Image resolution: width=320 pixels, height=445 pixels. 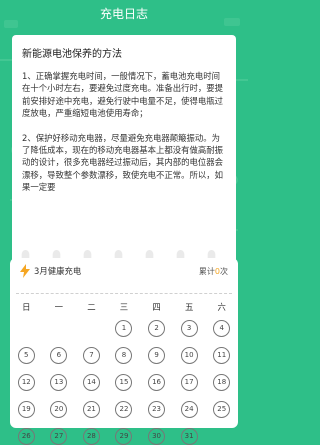 I want to click on calendar-day-number: 19, so click(x=26, y=409).